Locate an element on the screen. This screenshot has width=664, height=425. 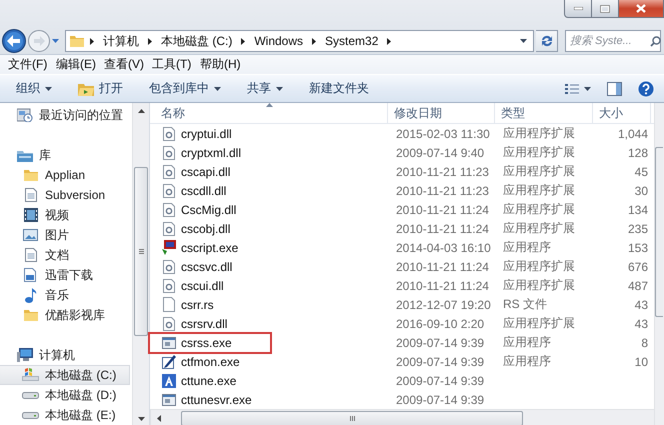
grip-icon is located at coordinates (141, 251).